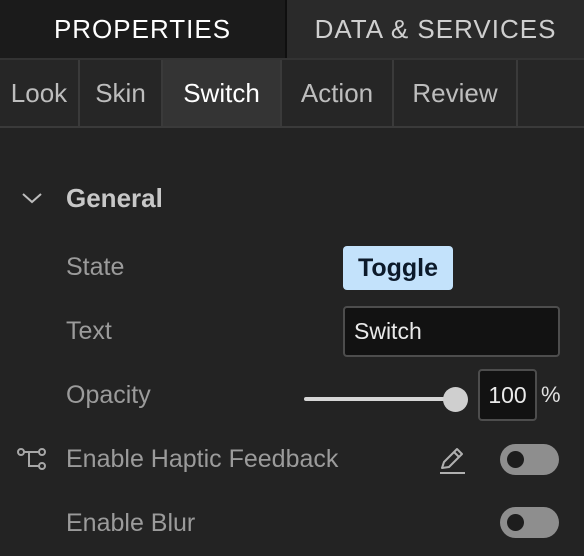  Describe the element at coordinates (380, 399) in the screenshot. I see `opacity-slider-track` at that location.